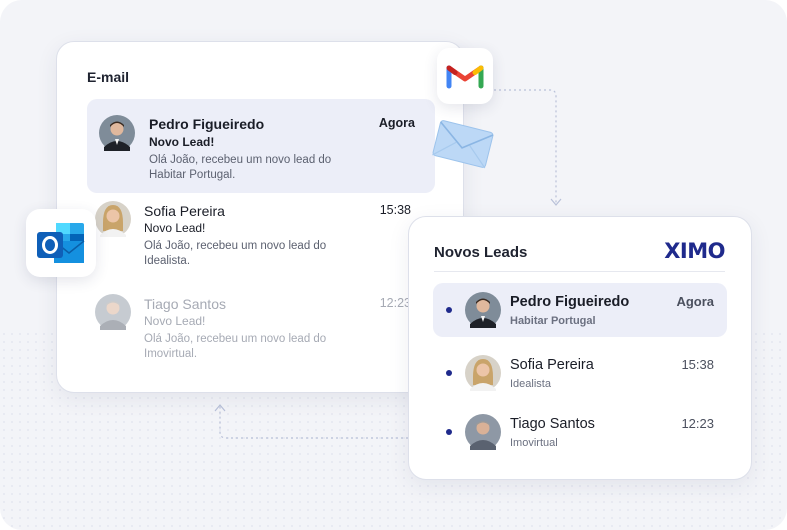 This screenshot has height=530, width=787. Describe the element at coordinates (534, 443) in the screenshot. I see `lead-source: Imovirtual` at that location.